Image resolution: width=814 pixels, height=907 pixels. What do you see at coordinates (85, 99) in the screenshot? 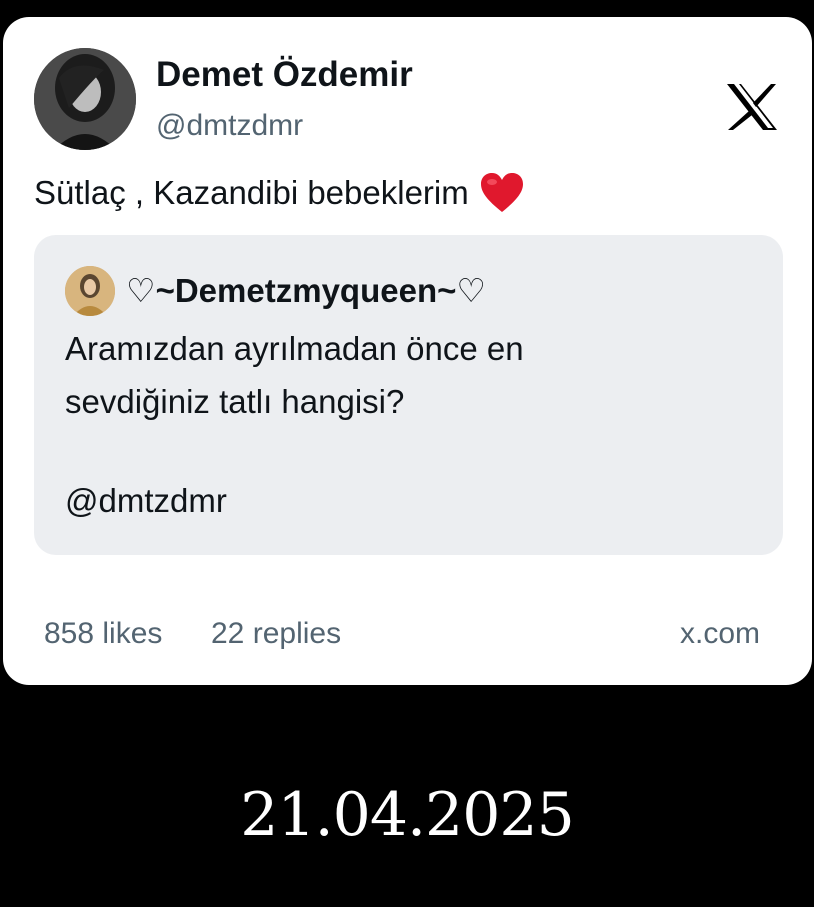
I see `author-avatar` at bounding box center [85, 99].